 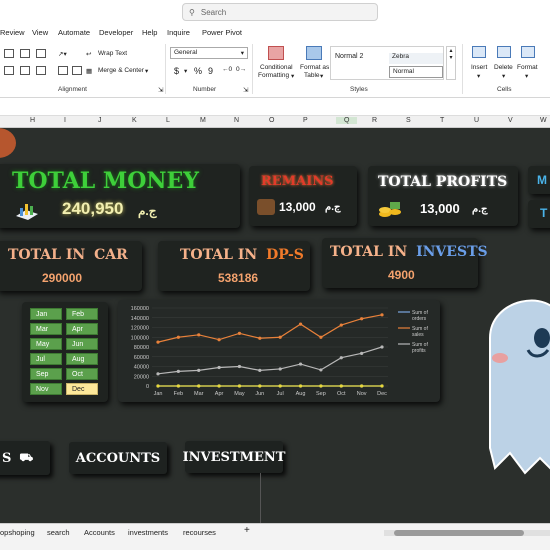 I want to click on style-normal-2: Normal 2, so click(x=349, y=56).